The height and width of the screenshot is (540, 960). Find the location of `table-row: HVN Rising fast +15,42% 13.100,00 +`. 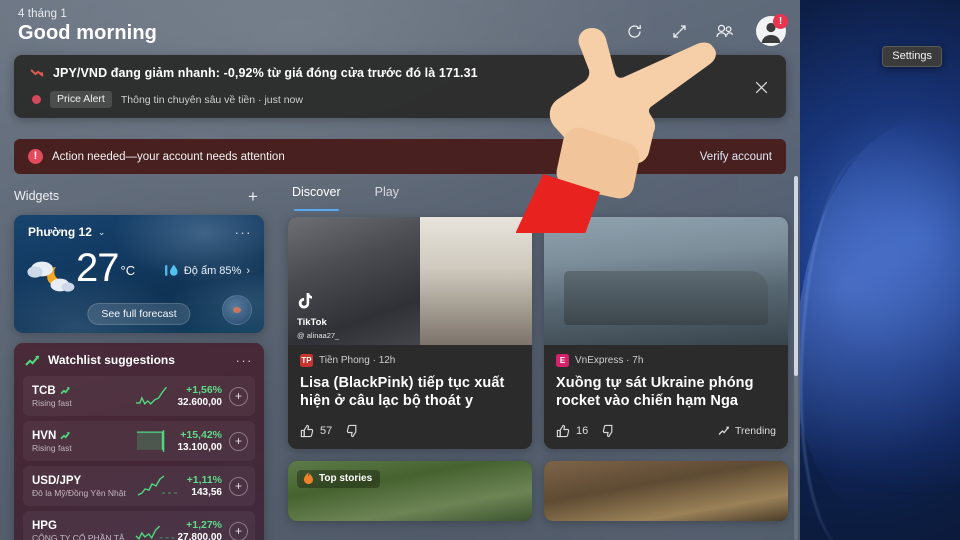

table-row: HVN Rising fast +15,42% 13.100,00 + is located at coordinates (139, 441).